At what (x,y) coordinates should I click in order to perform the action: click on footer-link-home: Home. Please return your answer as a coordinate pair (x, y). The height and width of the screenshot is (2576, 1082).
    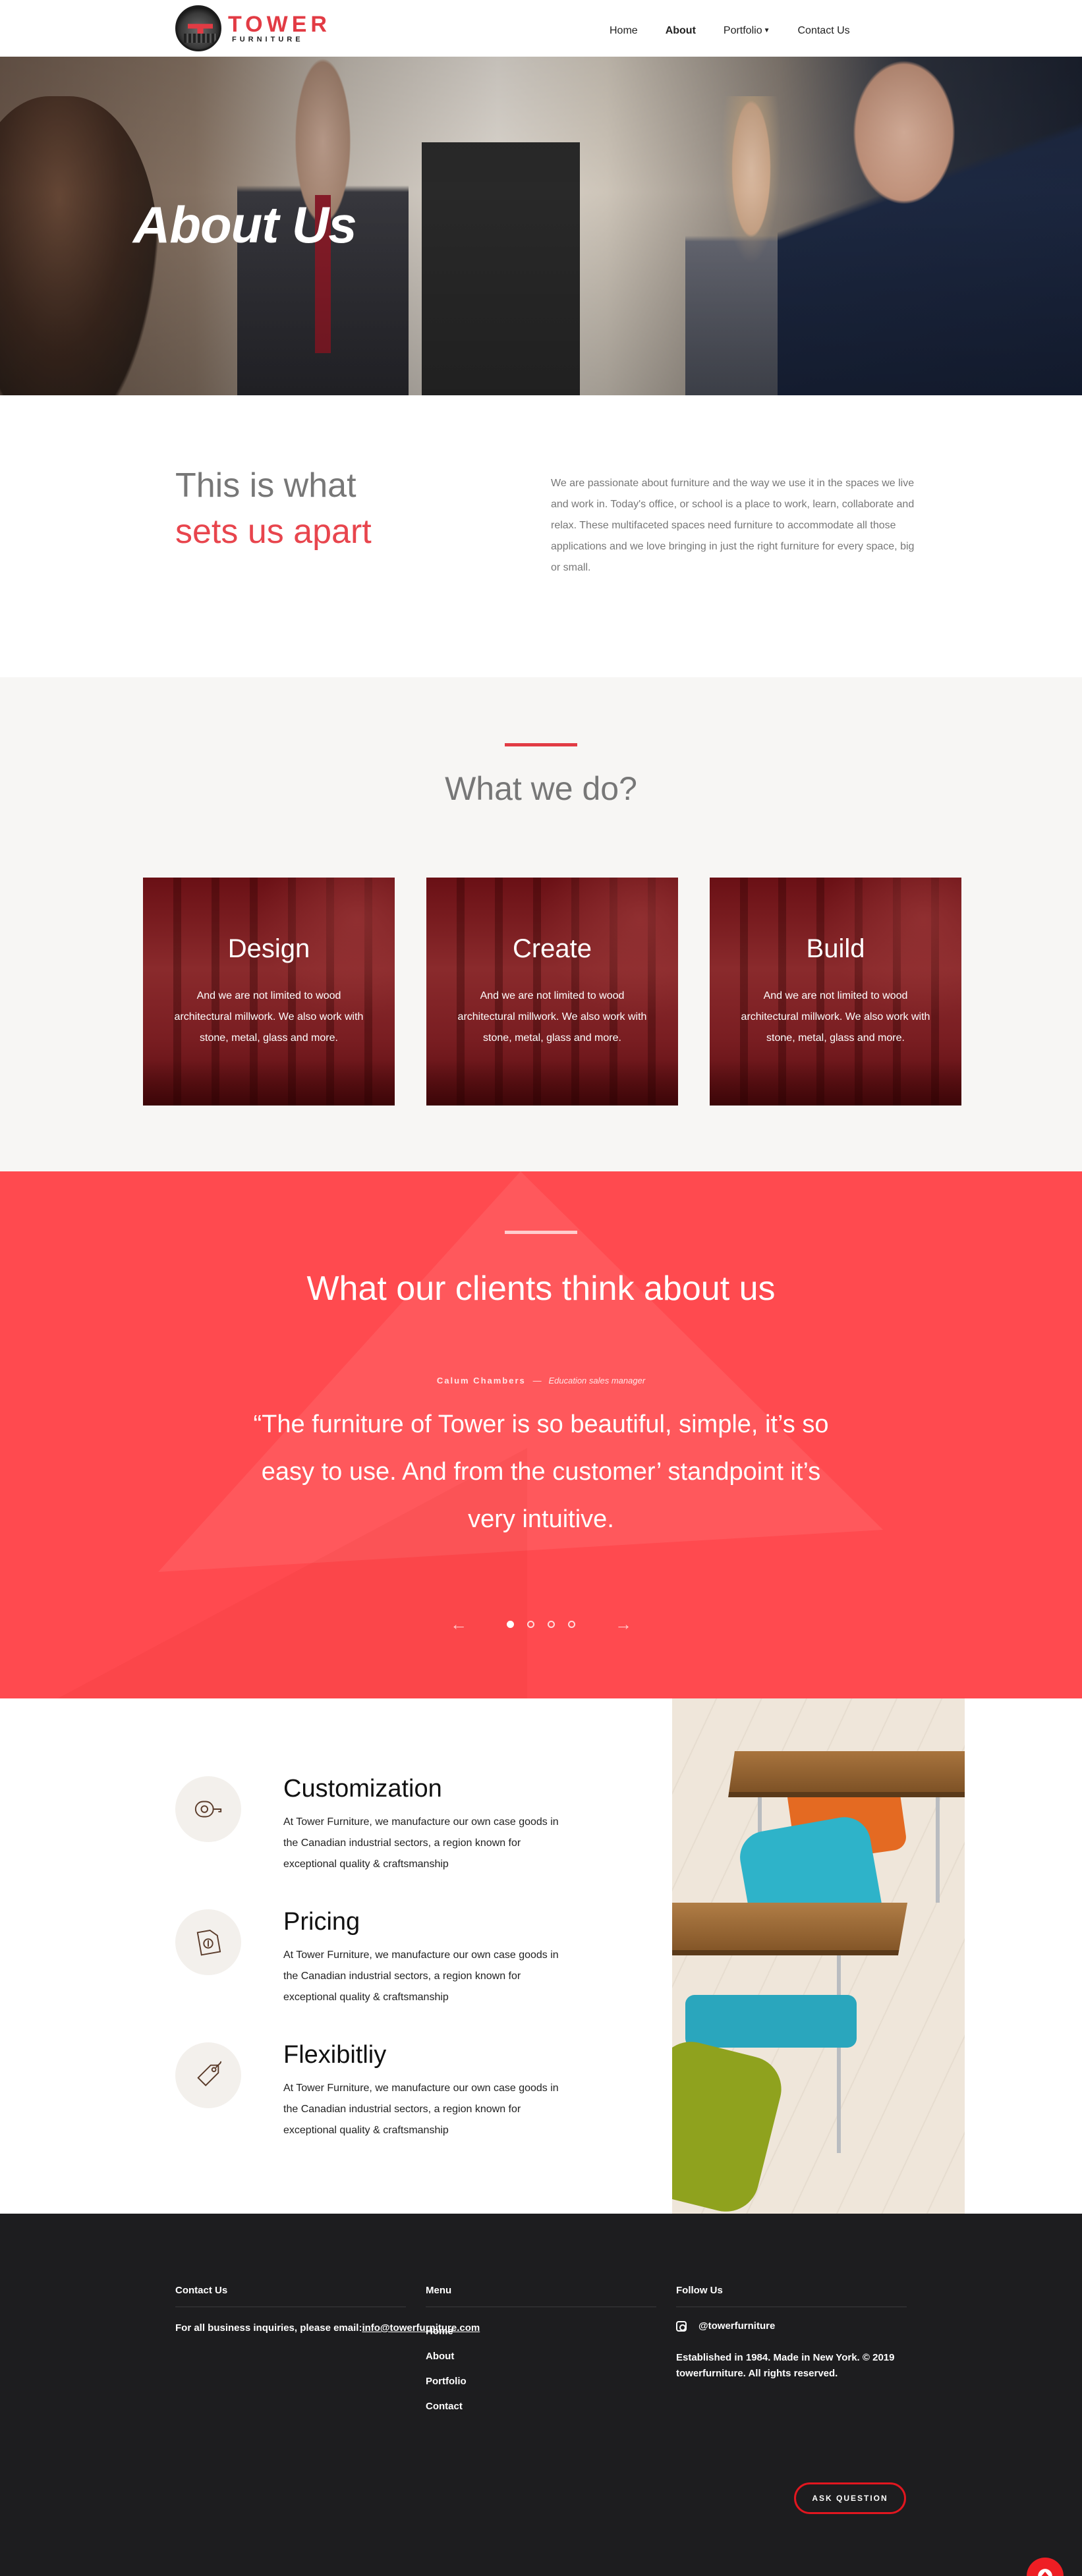
    Looking at the image, I should click on (541, 2331).